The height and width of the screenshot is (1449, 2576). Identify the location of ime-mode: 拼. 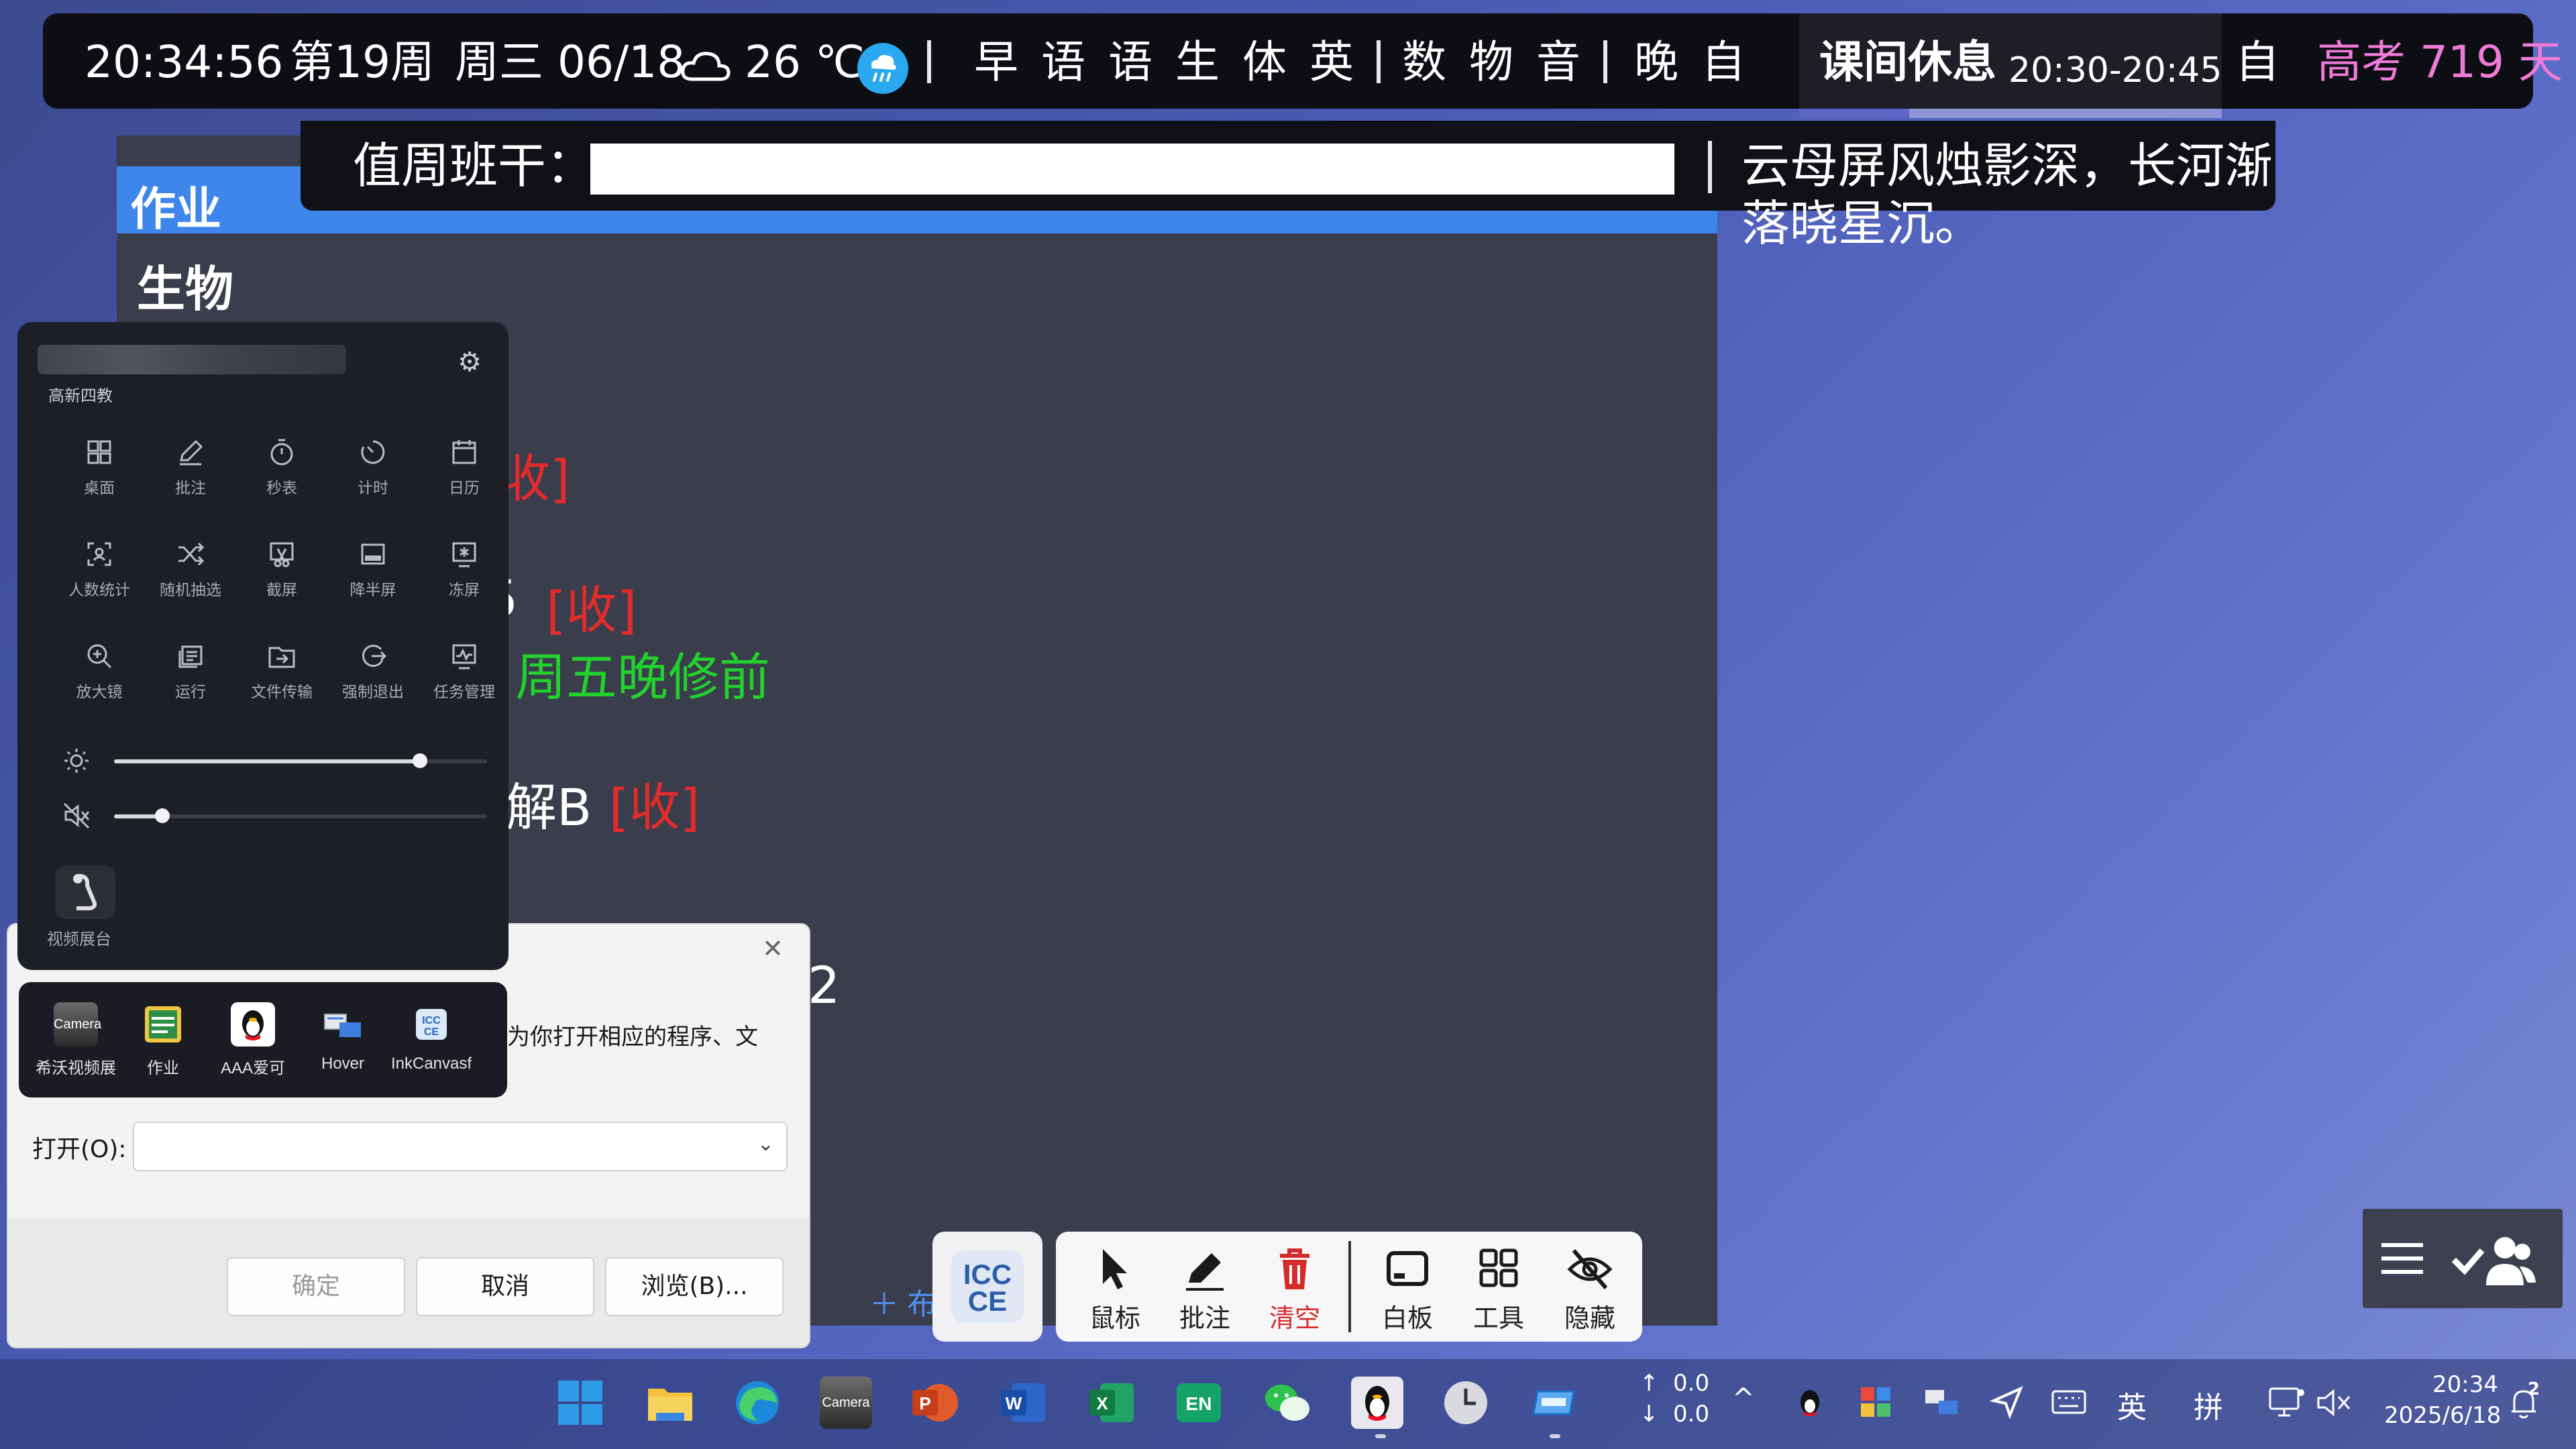
(2208, 1404).